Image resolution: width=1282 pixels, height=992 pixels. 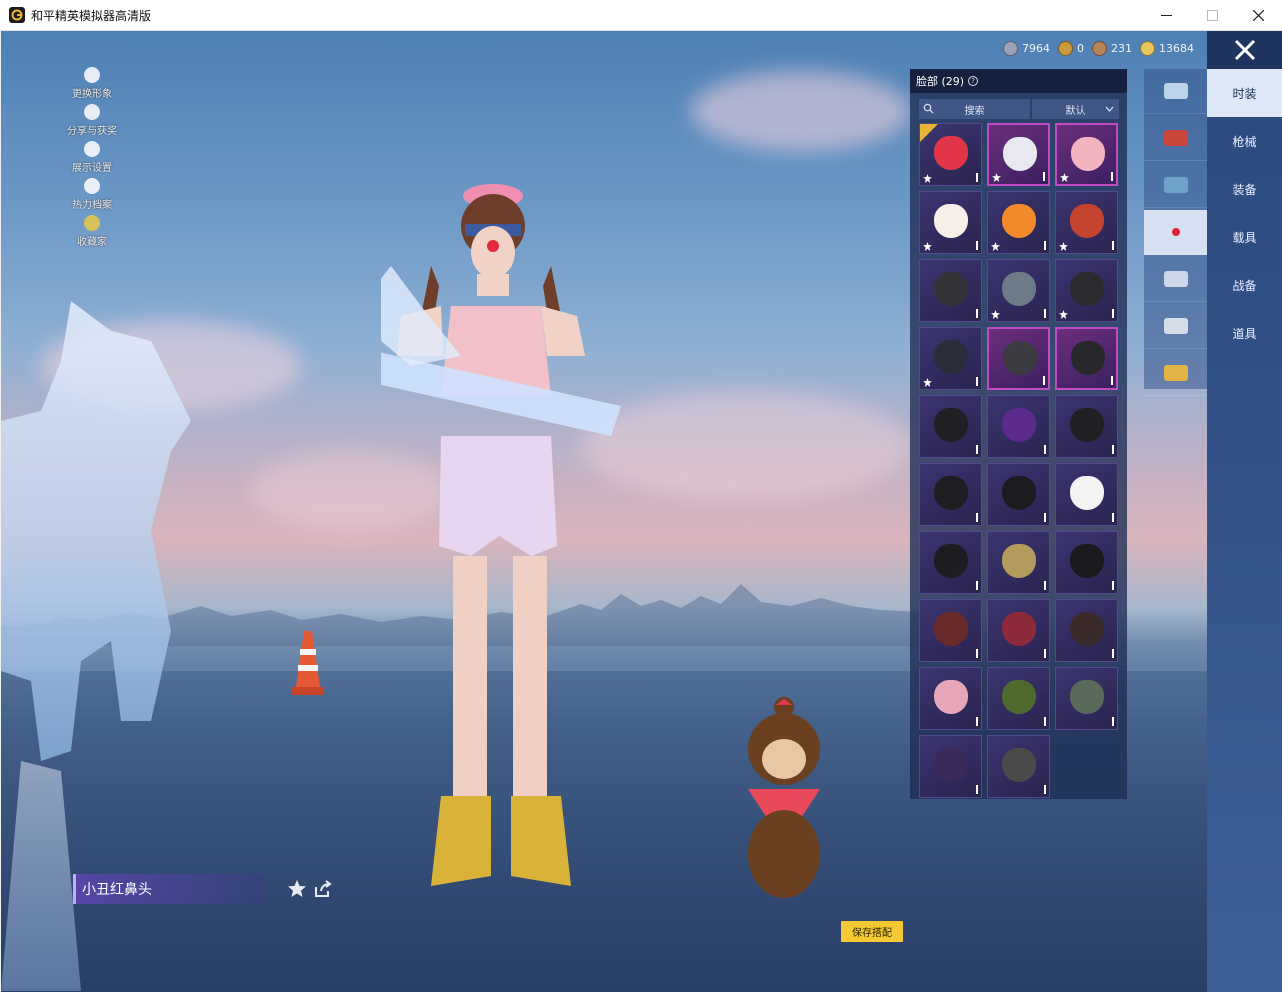 What do you see at coordinates (1175, 138) in the screenshot?
I see `sub-tab-glove` at bounding box center [1175, 138].